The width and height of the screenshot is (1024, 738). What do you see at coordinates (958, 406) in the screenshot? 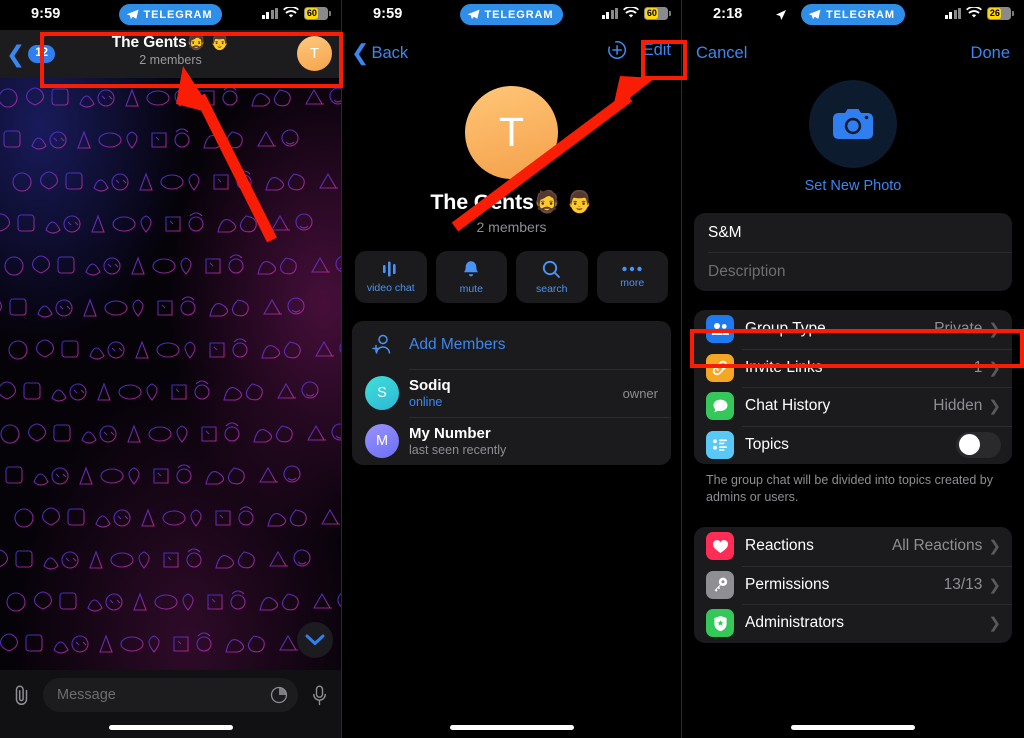
I see `setting-value: Hidden` at bounding box center [958, 406].